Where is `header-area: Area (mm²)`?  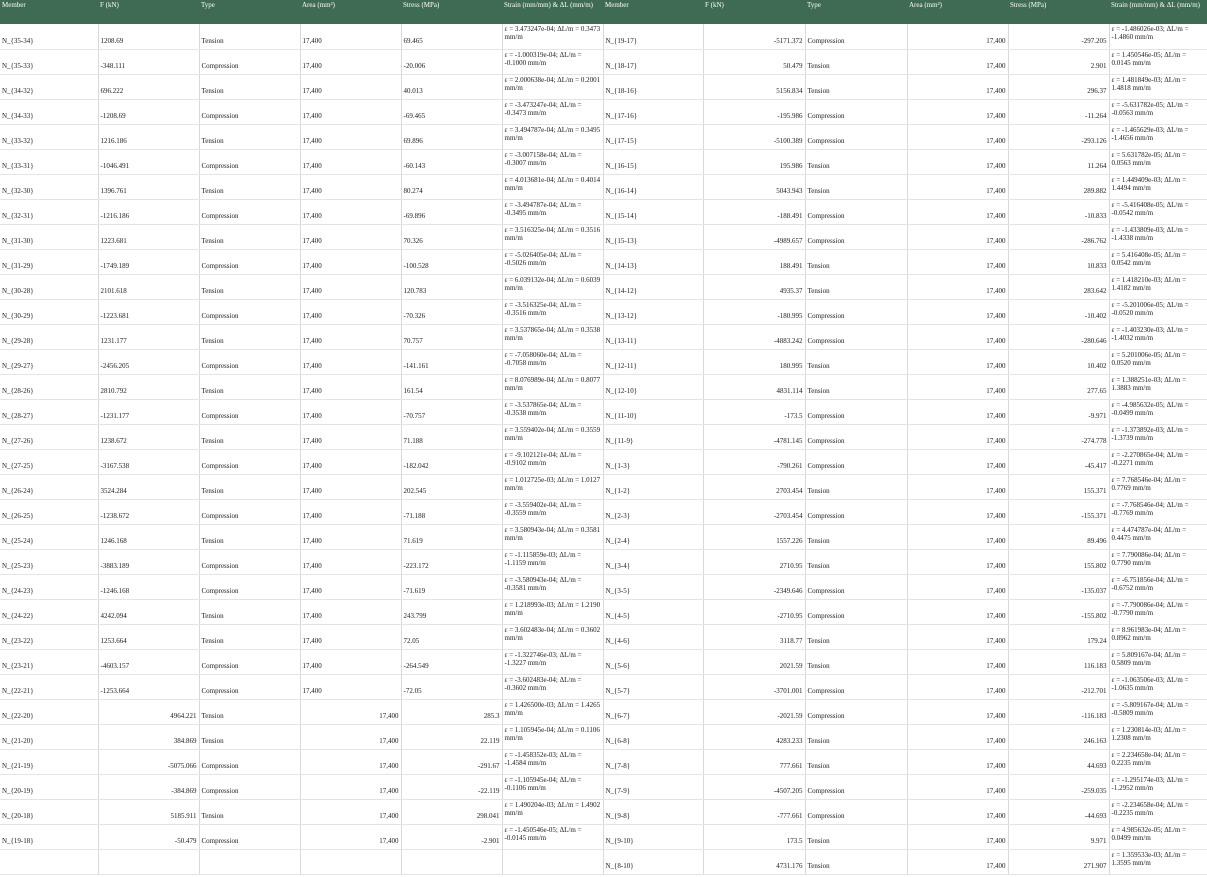 header-area: Area (mm²) is located at coordinates (350, 12).